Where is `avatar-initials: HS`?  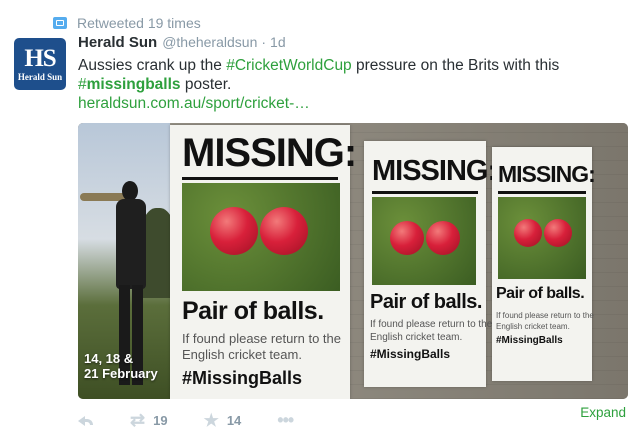 avatar-initials: HS is located at coordinates (40, 58).